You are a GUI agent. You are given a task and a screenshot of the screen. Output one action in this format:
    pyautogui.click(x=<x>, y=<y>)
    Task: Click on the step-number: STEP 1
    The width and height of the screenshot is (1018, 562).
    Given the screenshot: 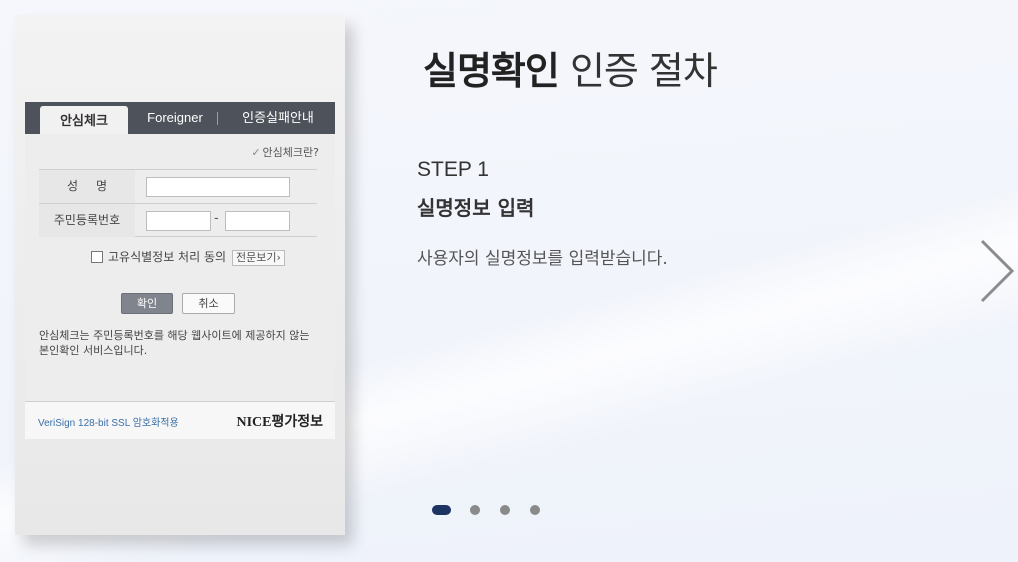 What is the action you would take?
    pyautogui.click(x=453, y=169)
    